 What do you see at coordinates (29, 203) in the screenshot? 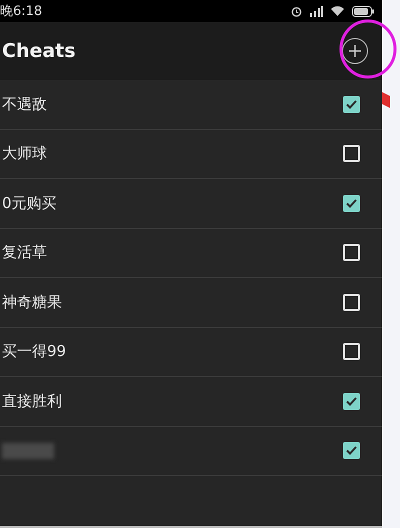
I see `cheat-name: 0元购买` at bounding box center [29, 203].